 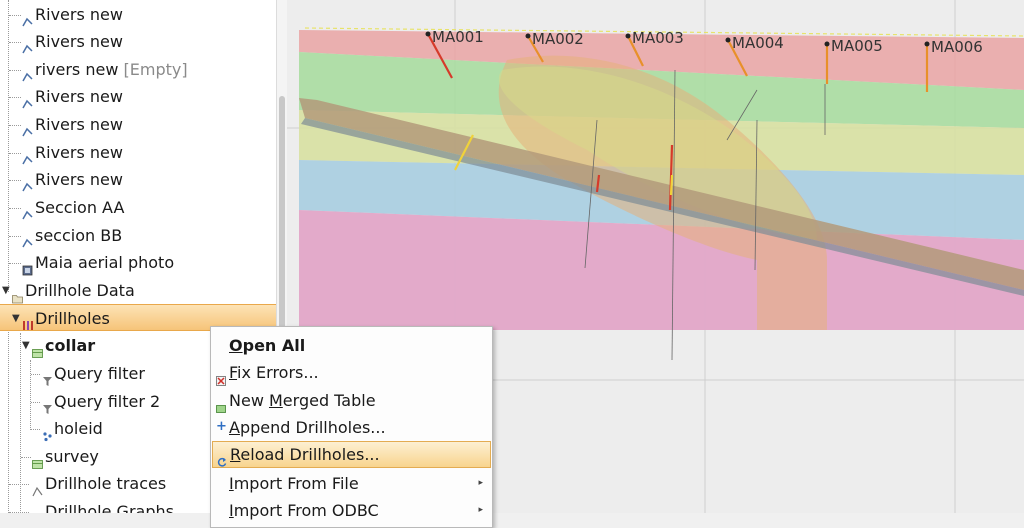 What do you see at coordinates (70, 345) in the screenshot?
I see `tree-item-label: collar` at bounding box center [70, 345].